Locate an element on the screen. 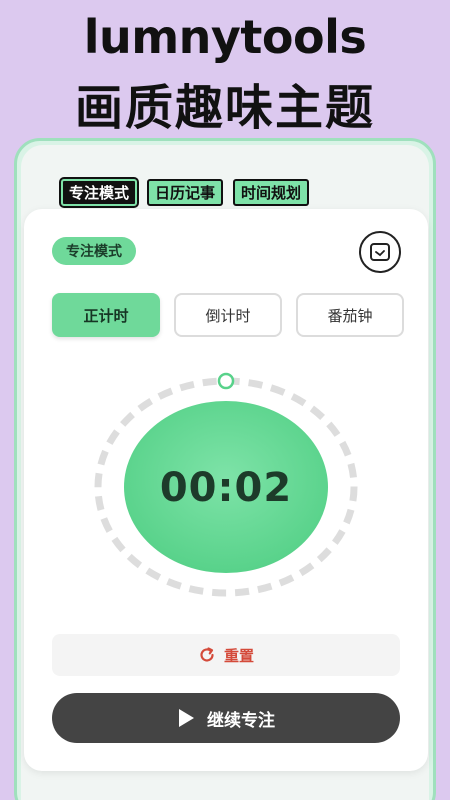 The width and height of the screenshot is (450, 800). tab-time-planning: 时间规划 is located at coordinates (271, 192).